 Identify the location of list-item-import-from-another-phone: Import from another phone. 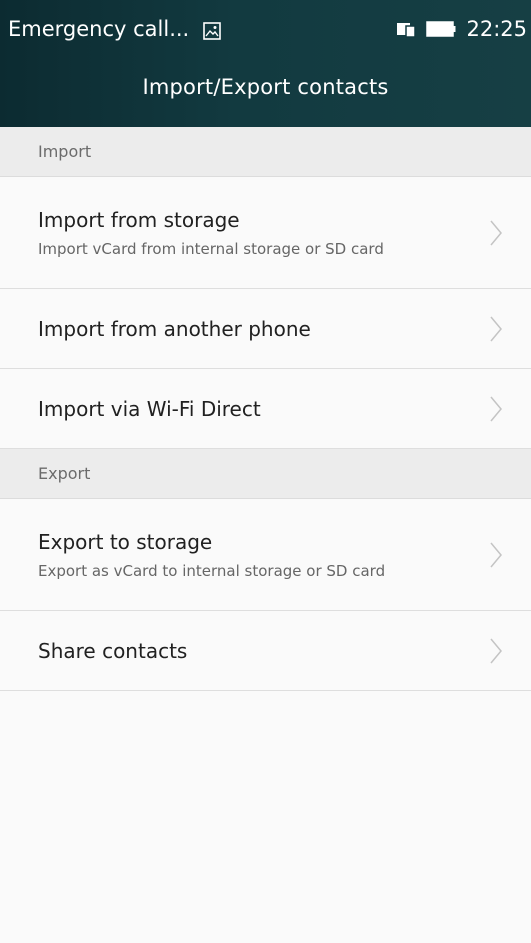
(265, 329).